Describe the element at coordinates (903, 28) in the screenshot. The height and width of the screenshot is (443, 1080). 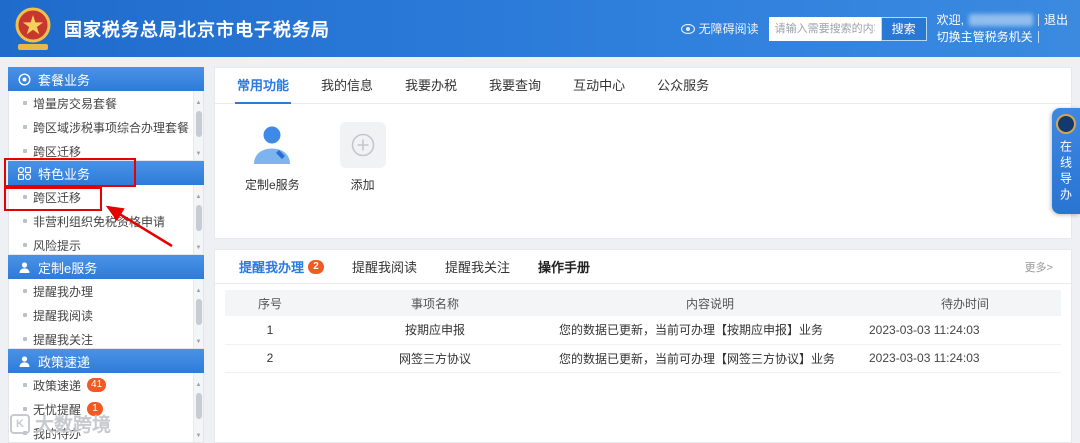
I see `search-button: 搜索` at that location.